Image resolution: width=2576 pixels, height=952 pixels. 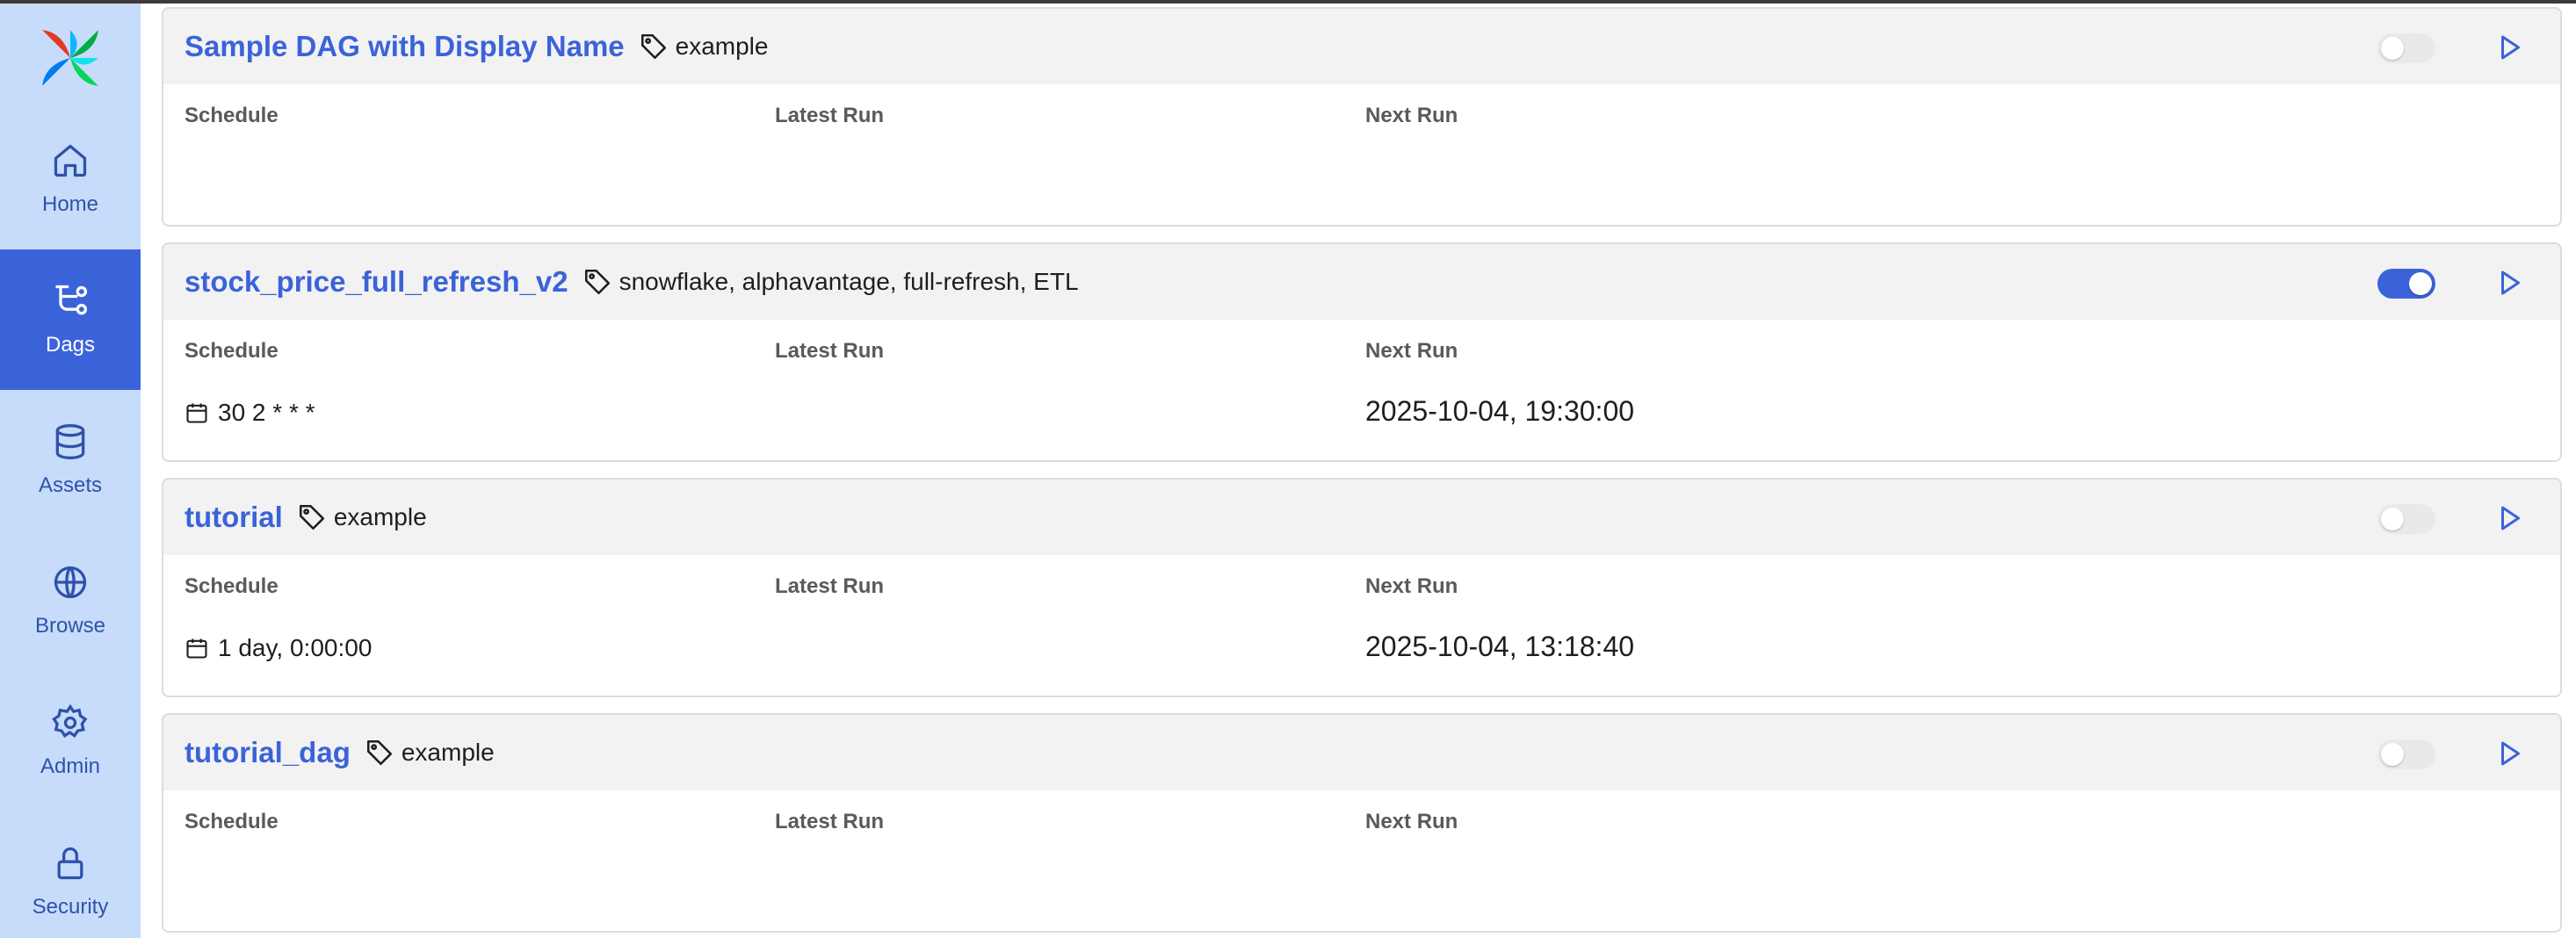 I want to click on dags-icon, so click(x=71, y=300).